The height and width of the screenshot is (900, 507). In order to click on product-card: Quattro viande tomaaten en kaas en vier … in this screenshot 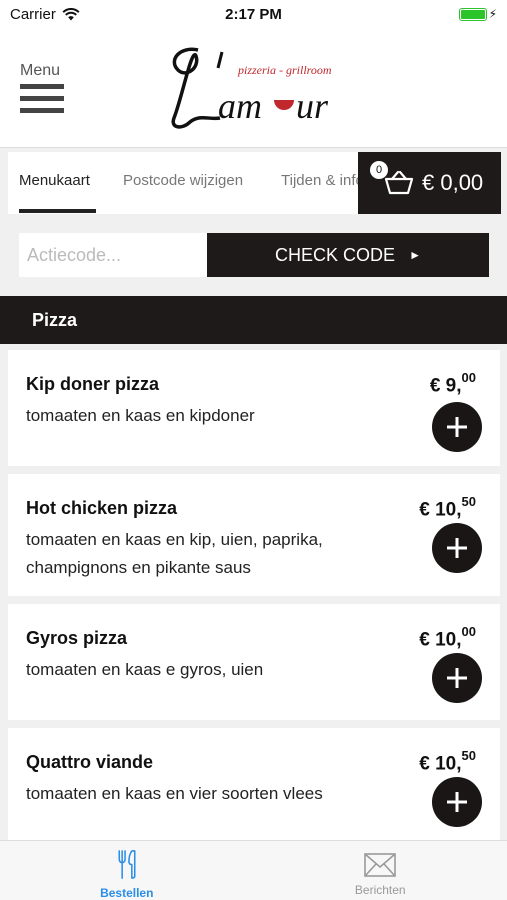, I will do `click(254, 784)`.